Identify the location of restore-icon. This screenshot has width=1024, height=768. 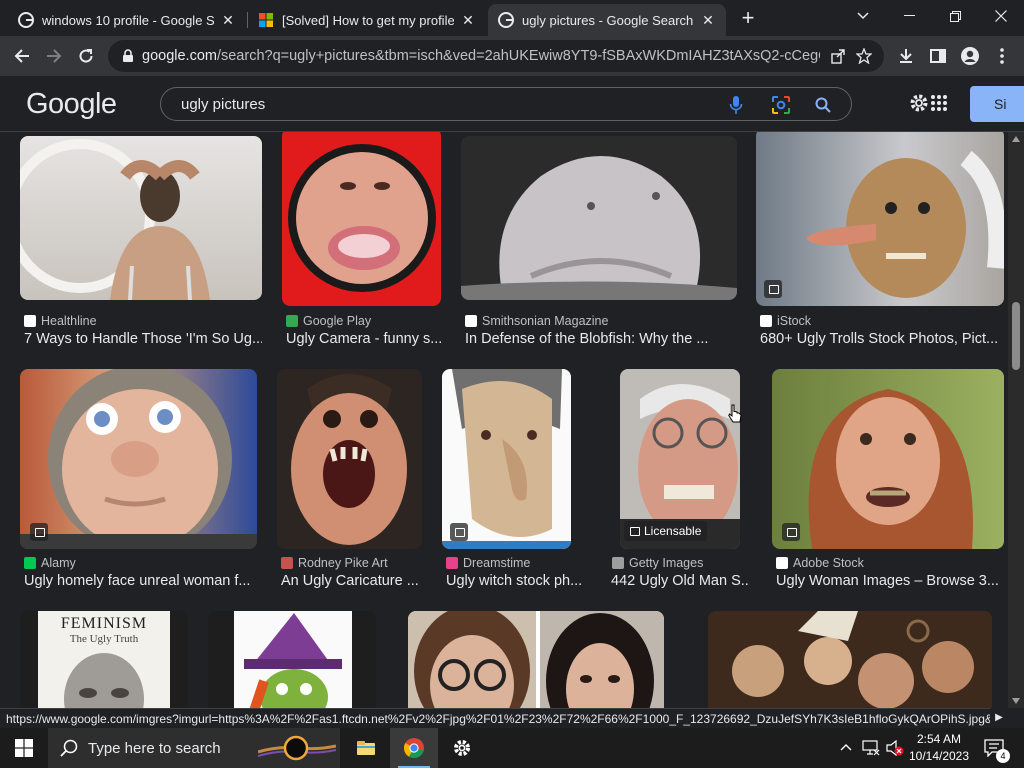
(955, 16).